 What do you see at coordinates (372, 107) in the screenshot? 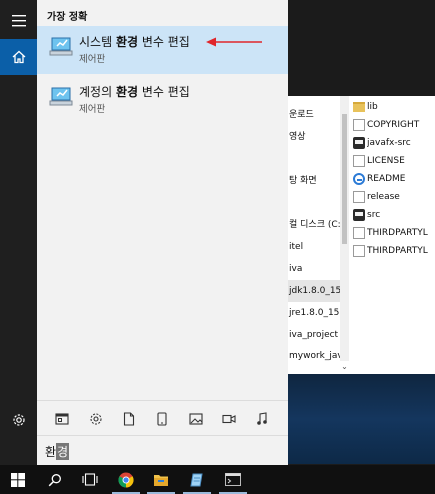
I see `file-name: lib` at bounding box center [372, 107].